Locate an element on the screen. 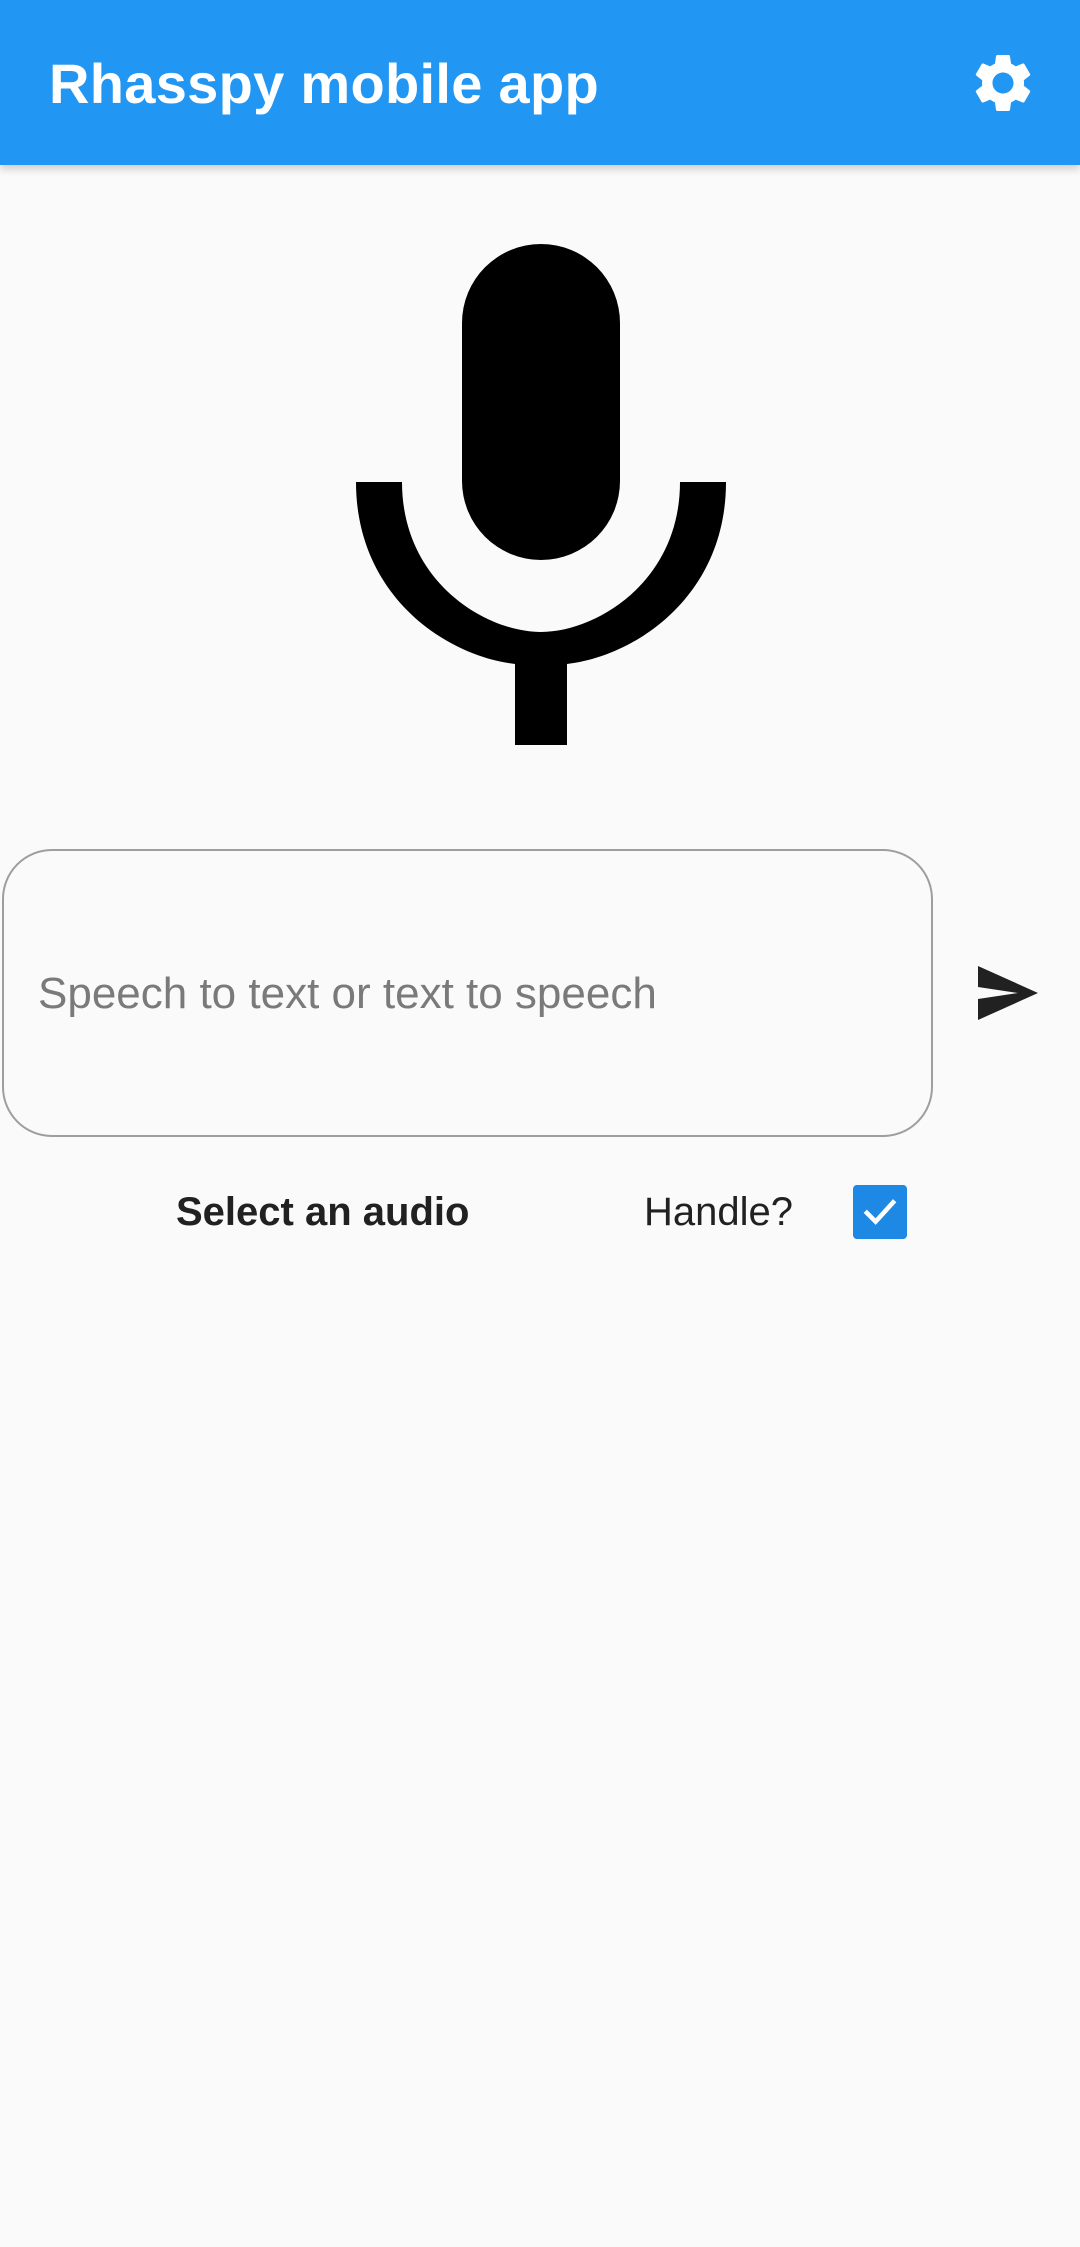 This screenshot has height=2247, width=1080. send-icon is located at coordinates (1008, 993).